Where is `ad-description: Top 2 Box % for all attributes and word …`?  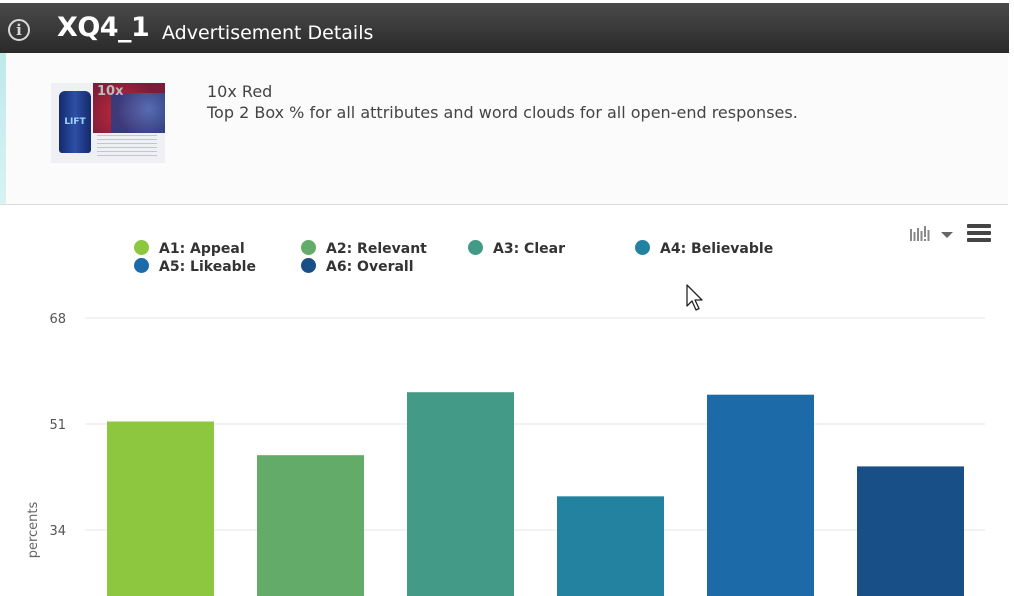
ad-description: Top 2 Box % for all attributes and word … is located at coordinates (502, 112).